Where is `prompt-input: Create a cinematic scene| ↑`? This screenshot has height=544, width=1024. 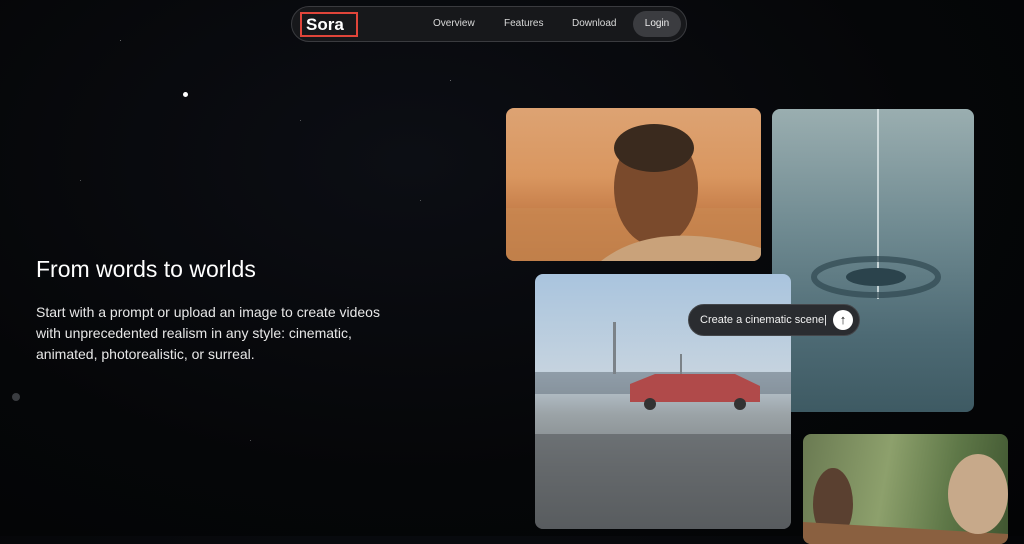 prompt-input: Create a cinematic scene| ↑ is located at coordinates (774, 320).